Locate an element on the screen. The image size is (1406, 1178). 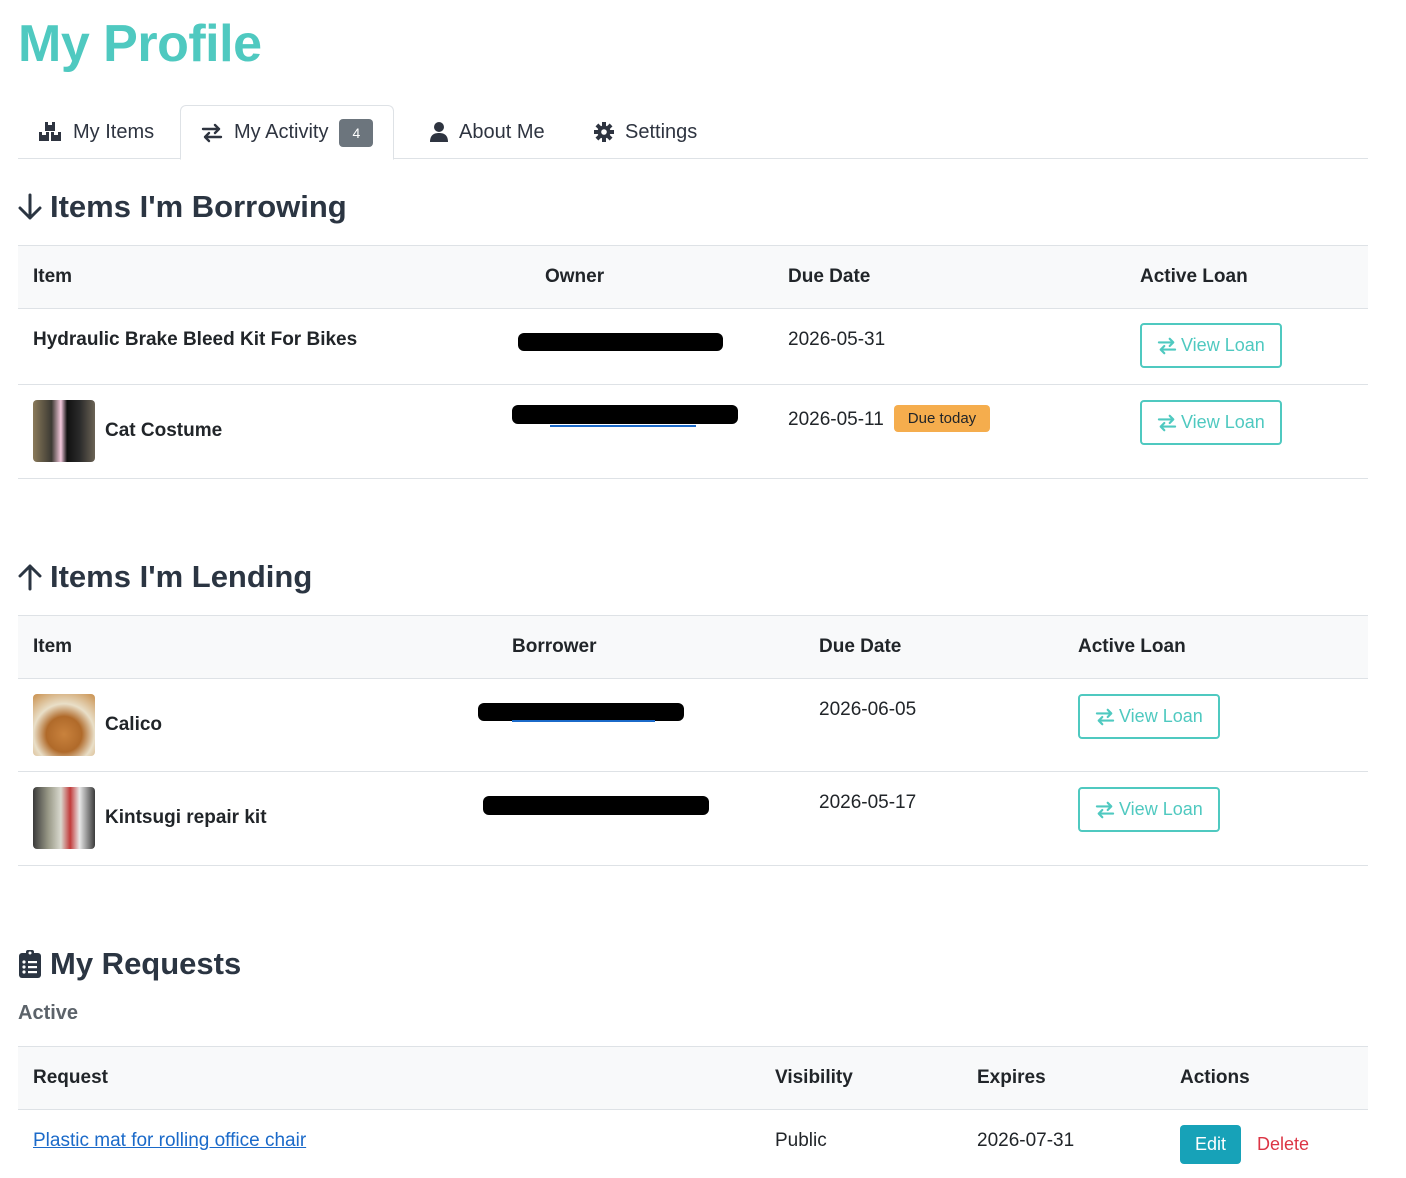
item-cell: Cat Costume is located at coordinates (274, 431).